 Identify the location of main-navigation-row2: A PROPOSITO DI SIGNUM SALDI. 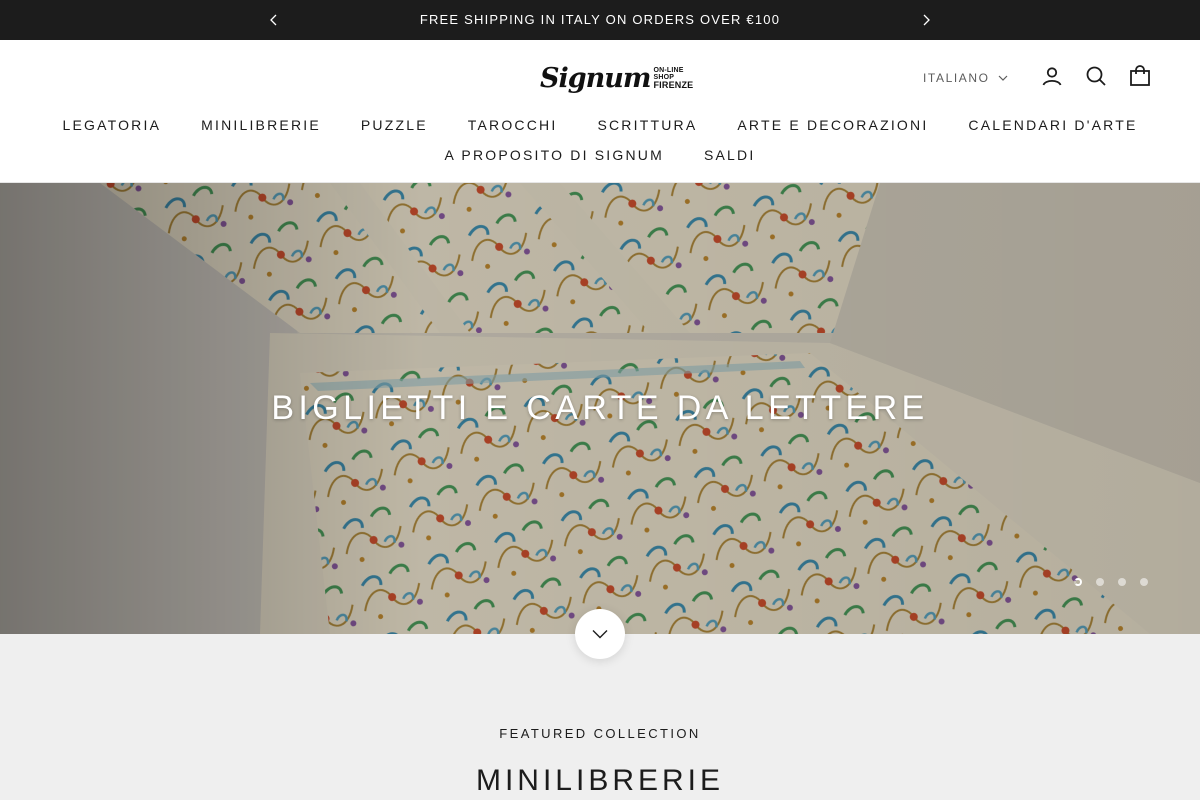
(600, 155).